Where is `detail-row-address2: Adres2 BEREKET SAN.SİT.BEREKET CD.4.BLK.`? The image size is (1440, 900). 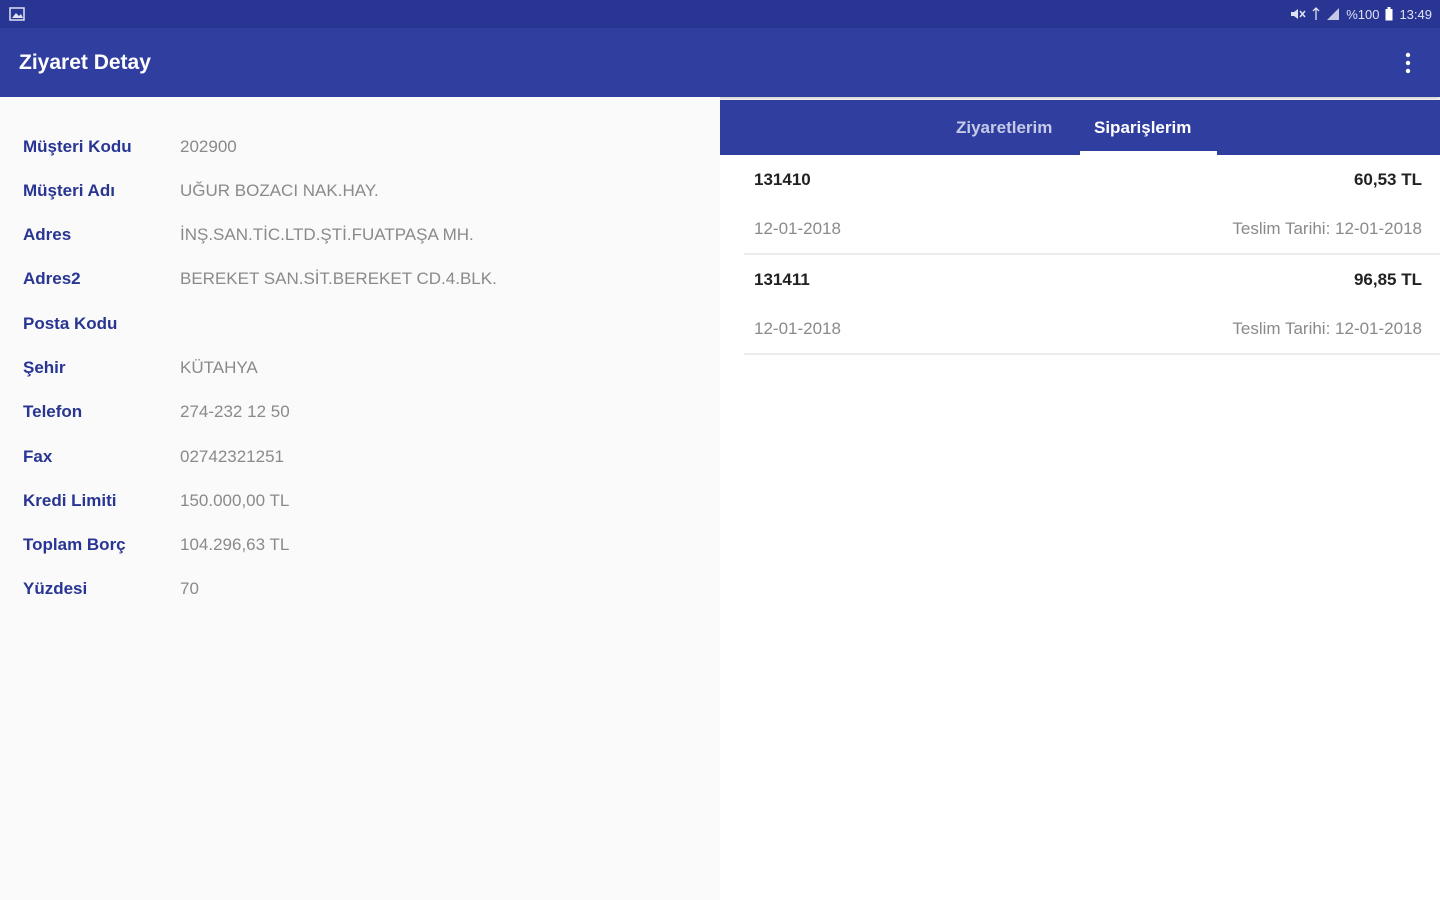 detail-row-address2: Adres2 BEREKET SAN.SİT.BEREKET CD.4.BLK. is located at coordinates (363, 281).